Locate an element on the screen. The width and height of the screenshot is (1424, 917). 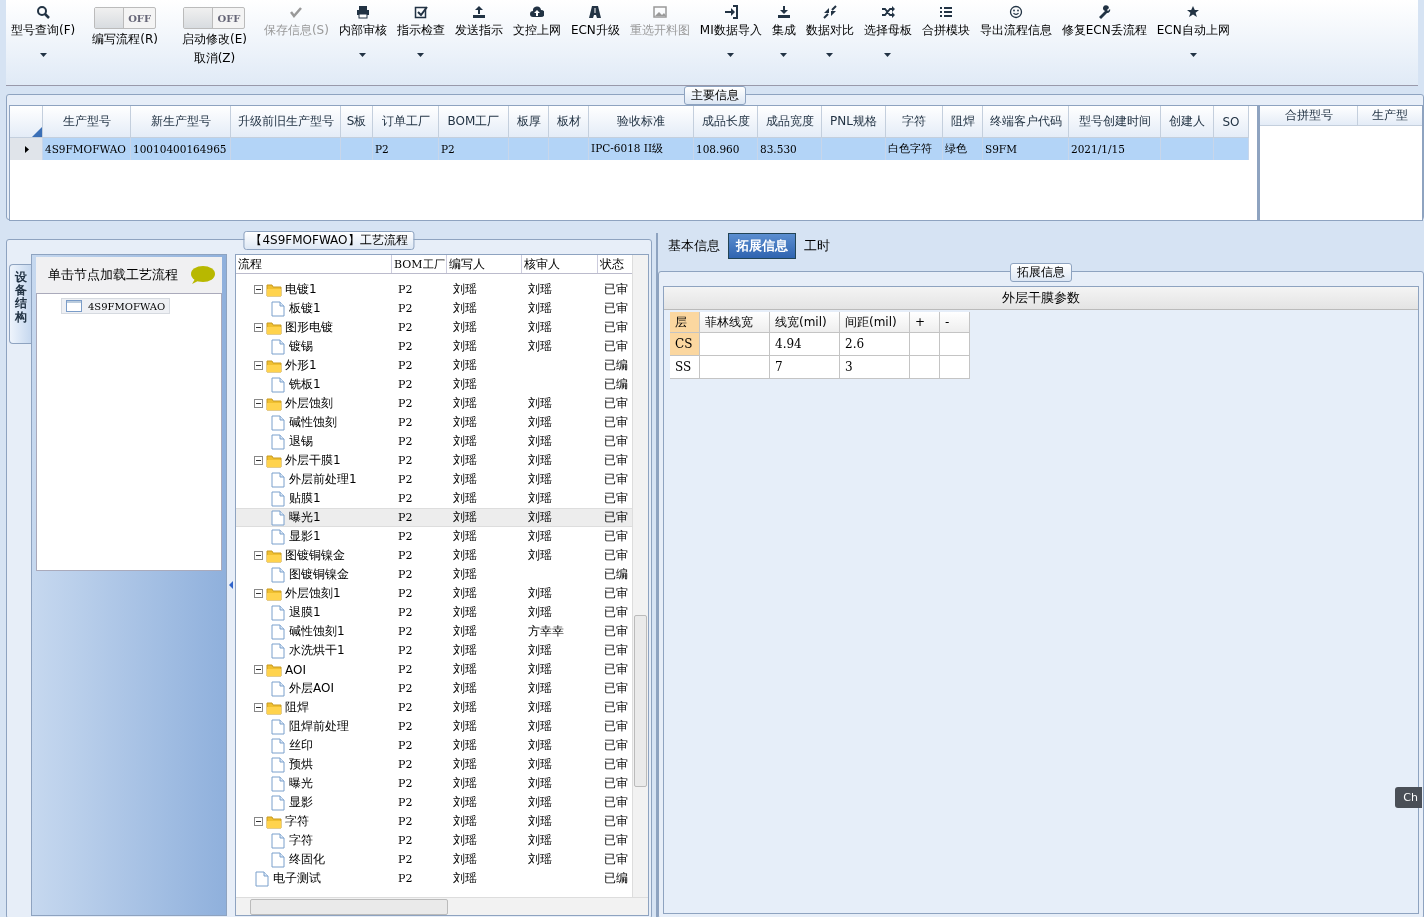
tree-row: 电子测试 P2 刘瑶 已编 is located at coordinates (434, 878).